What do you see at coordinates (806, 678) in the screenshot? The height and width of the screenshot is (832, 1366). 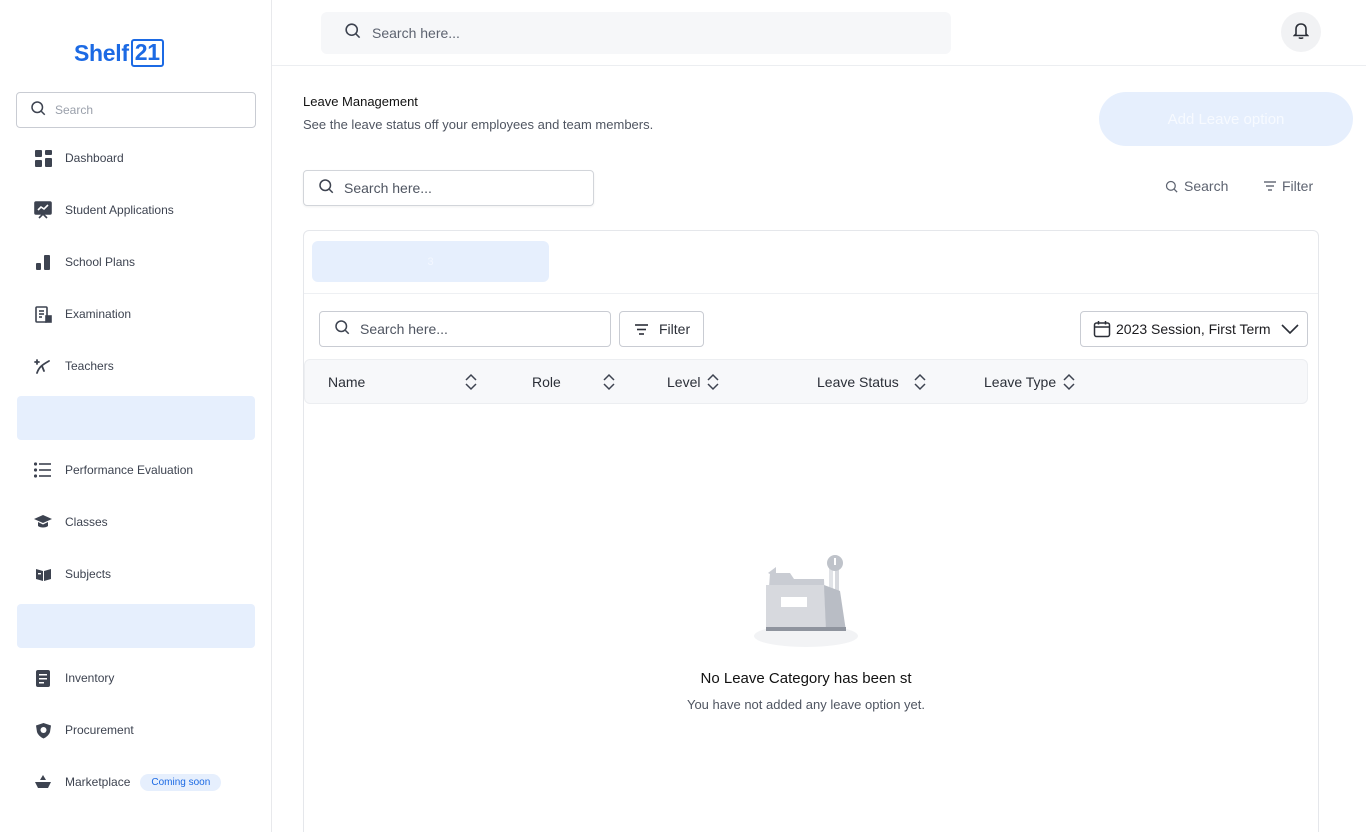 I see `empty-state-title: No Leave Category has been st` at bounding box center [806, 678].